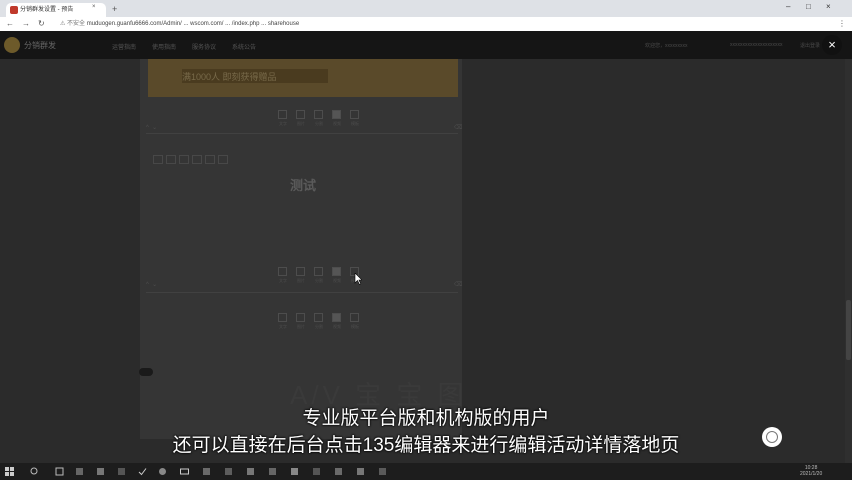 The height and width of the screenshot is (480, 852). I want to click on maximize-button: □, so click(808, 6).